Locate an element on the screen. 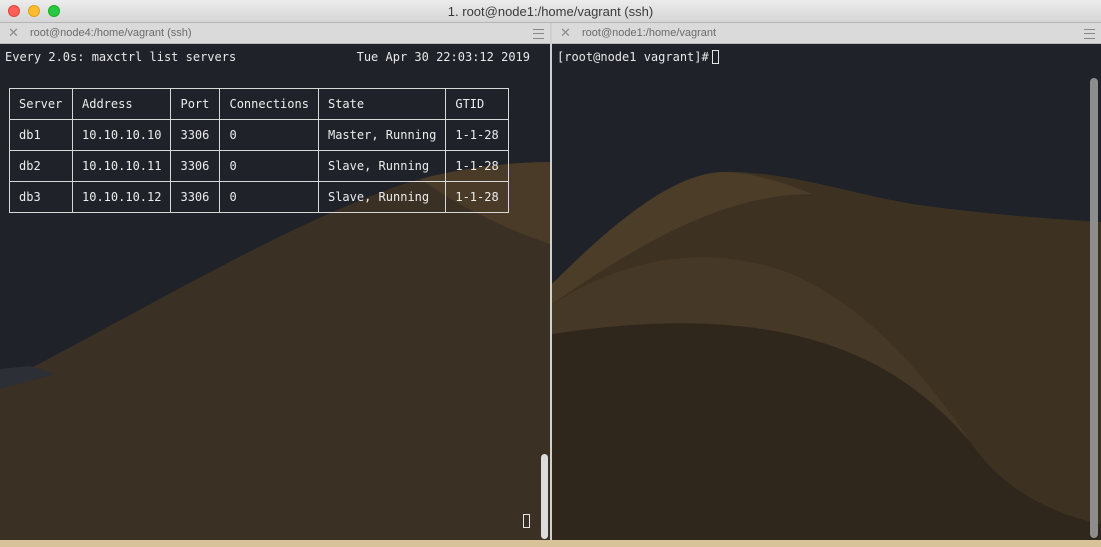 This screenshot has width=1101, height=547. window-title: 1. root@node1:/home/vagrant (ssh) is located at coordinates (550, 11).